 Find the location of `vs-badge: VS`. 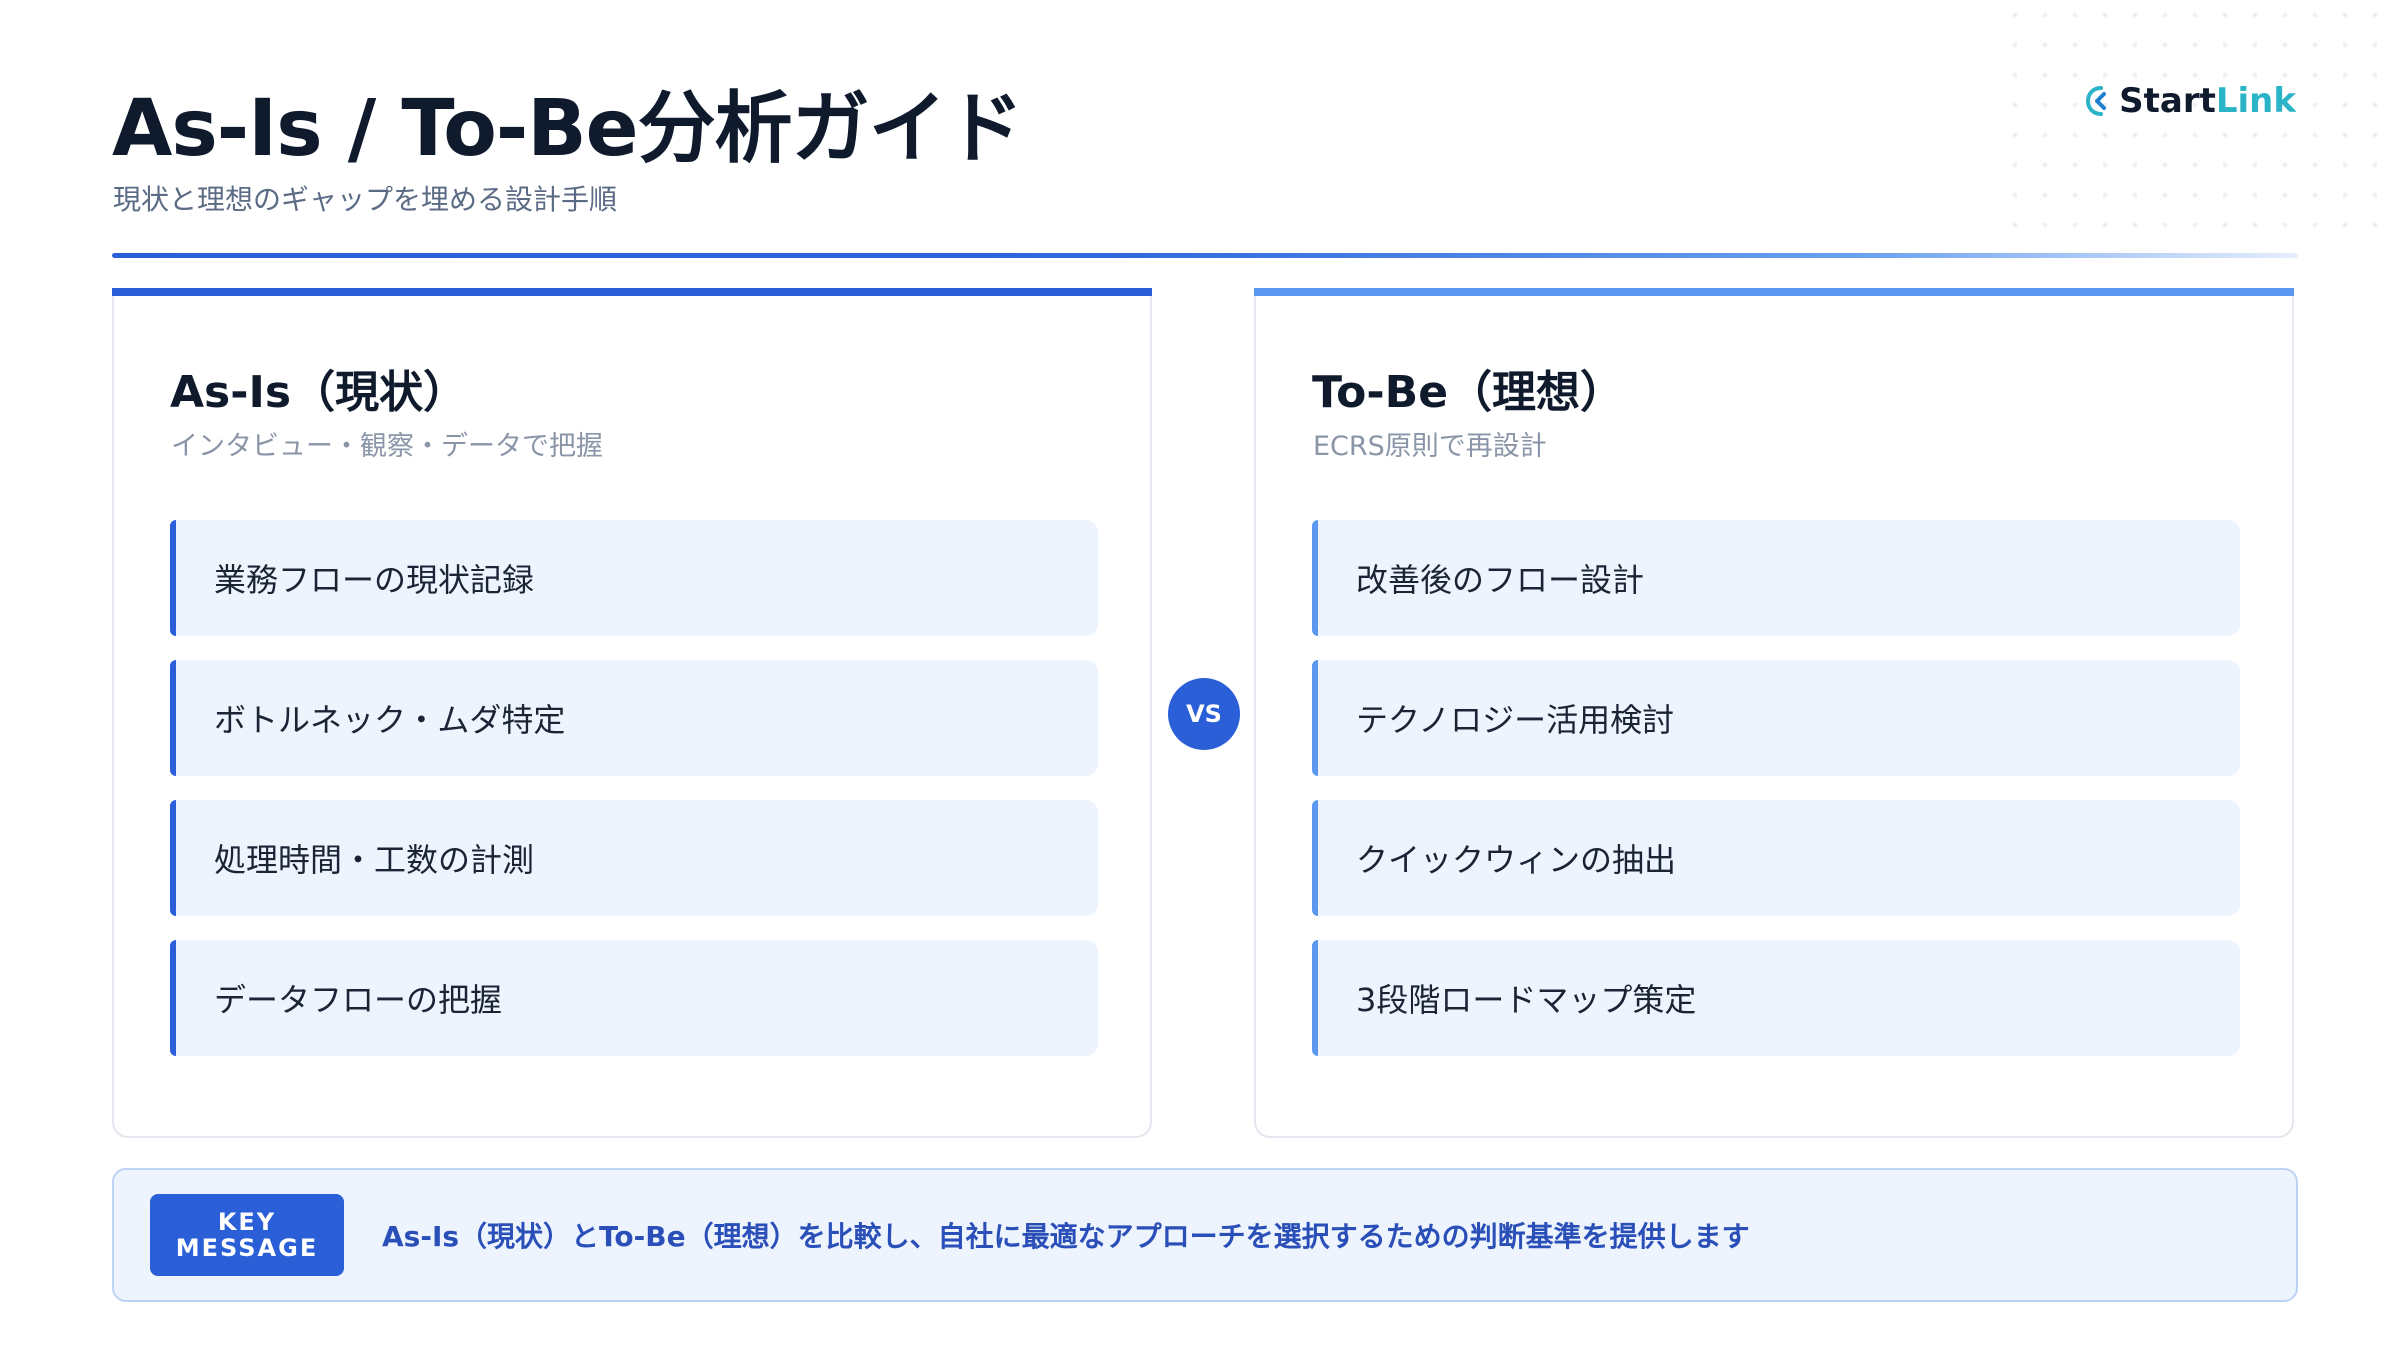

vs-badge: VS is located at coordinates (1204, 714).